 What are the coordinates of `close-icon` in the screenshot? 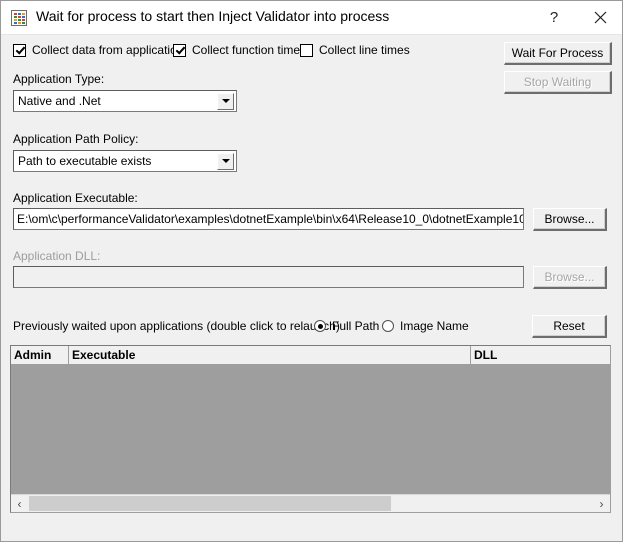 It's located at (600, 17).